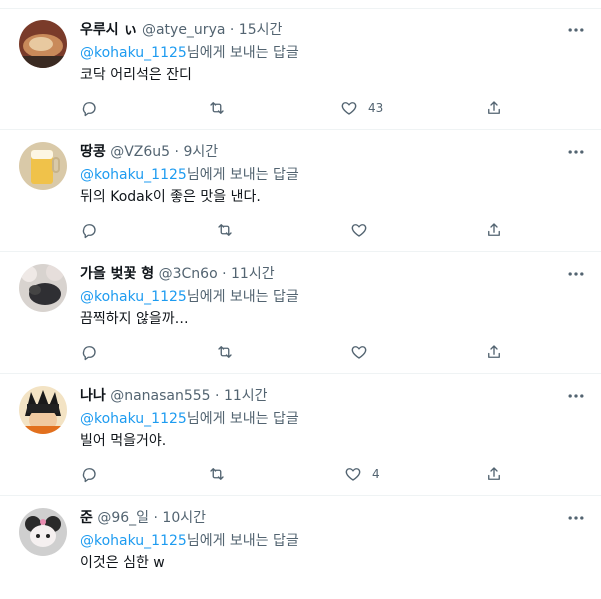  I want to click on timestamp: 9시간, so click(200, 152).